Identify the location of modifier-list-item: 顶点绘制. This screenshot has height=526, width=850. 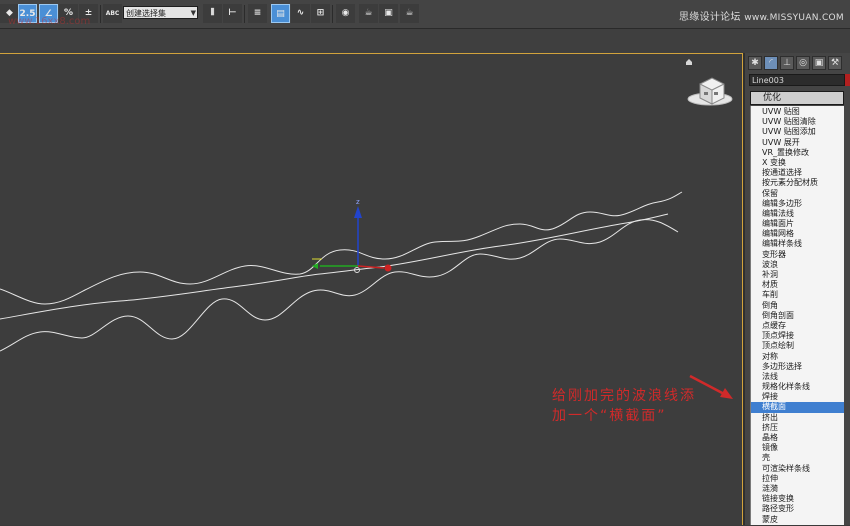
(797, 346).